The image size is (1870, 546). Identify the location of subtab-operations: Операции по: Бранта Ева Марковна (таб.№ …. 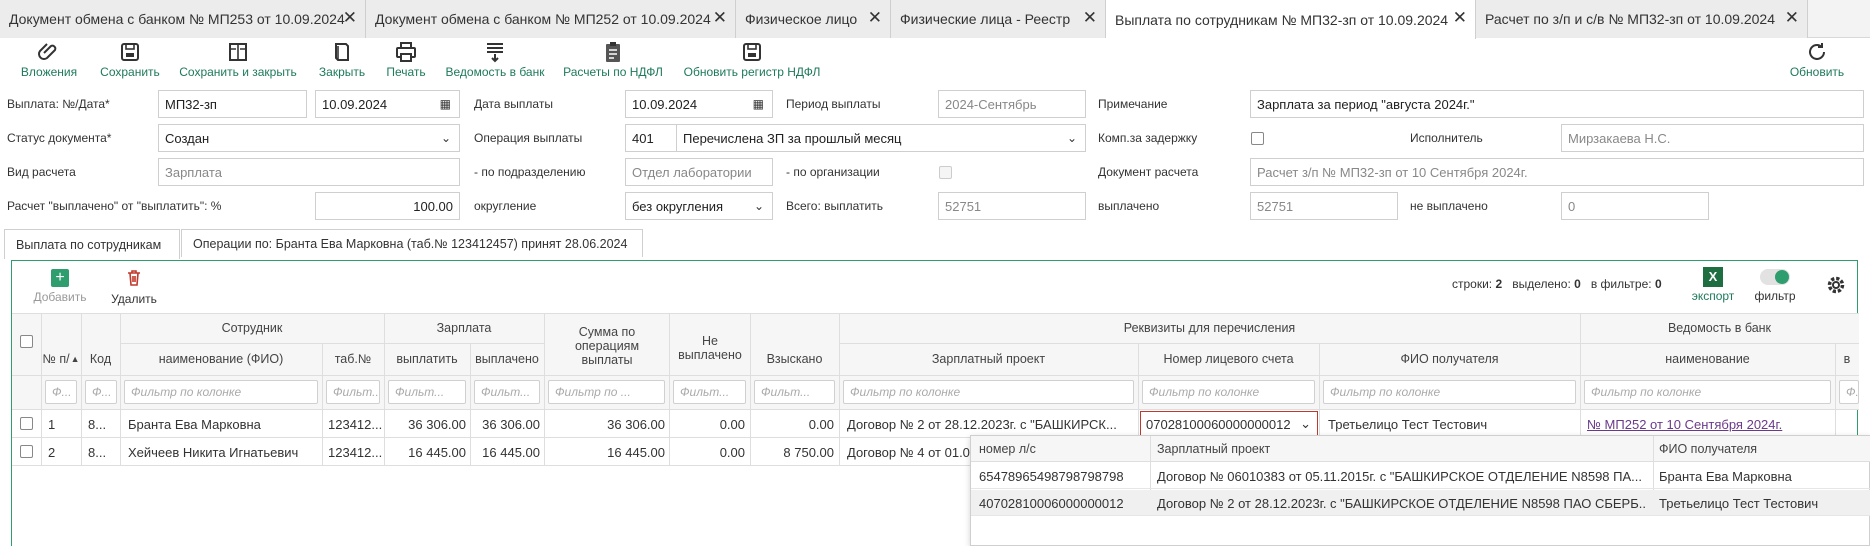
(412, 243).